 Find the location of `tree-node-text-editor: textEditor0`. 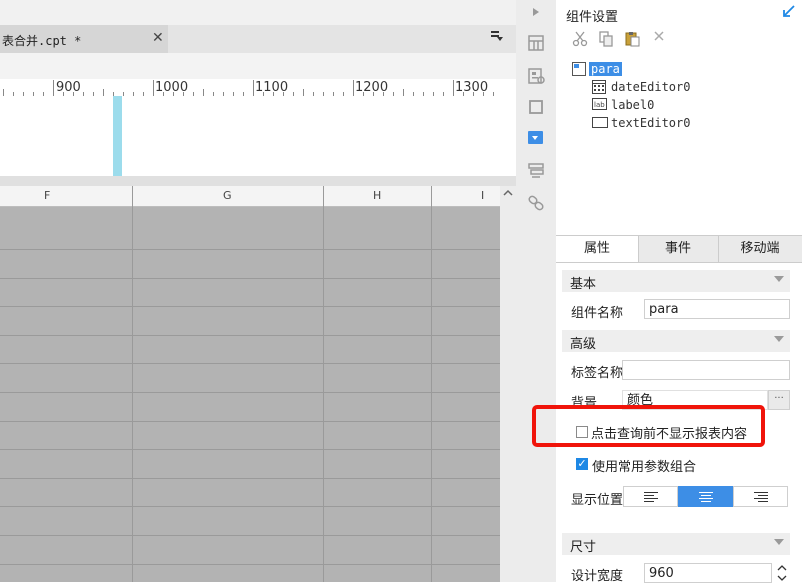

tree-node-text-editor: textEditor0 is located at coordinates (650, 123).